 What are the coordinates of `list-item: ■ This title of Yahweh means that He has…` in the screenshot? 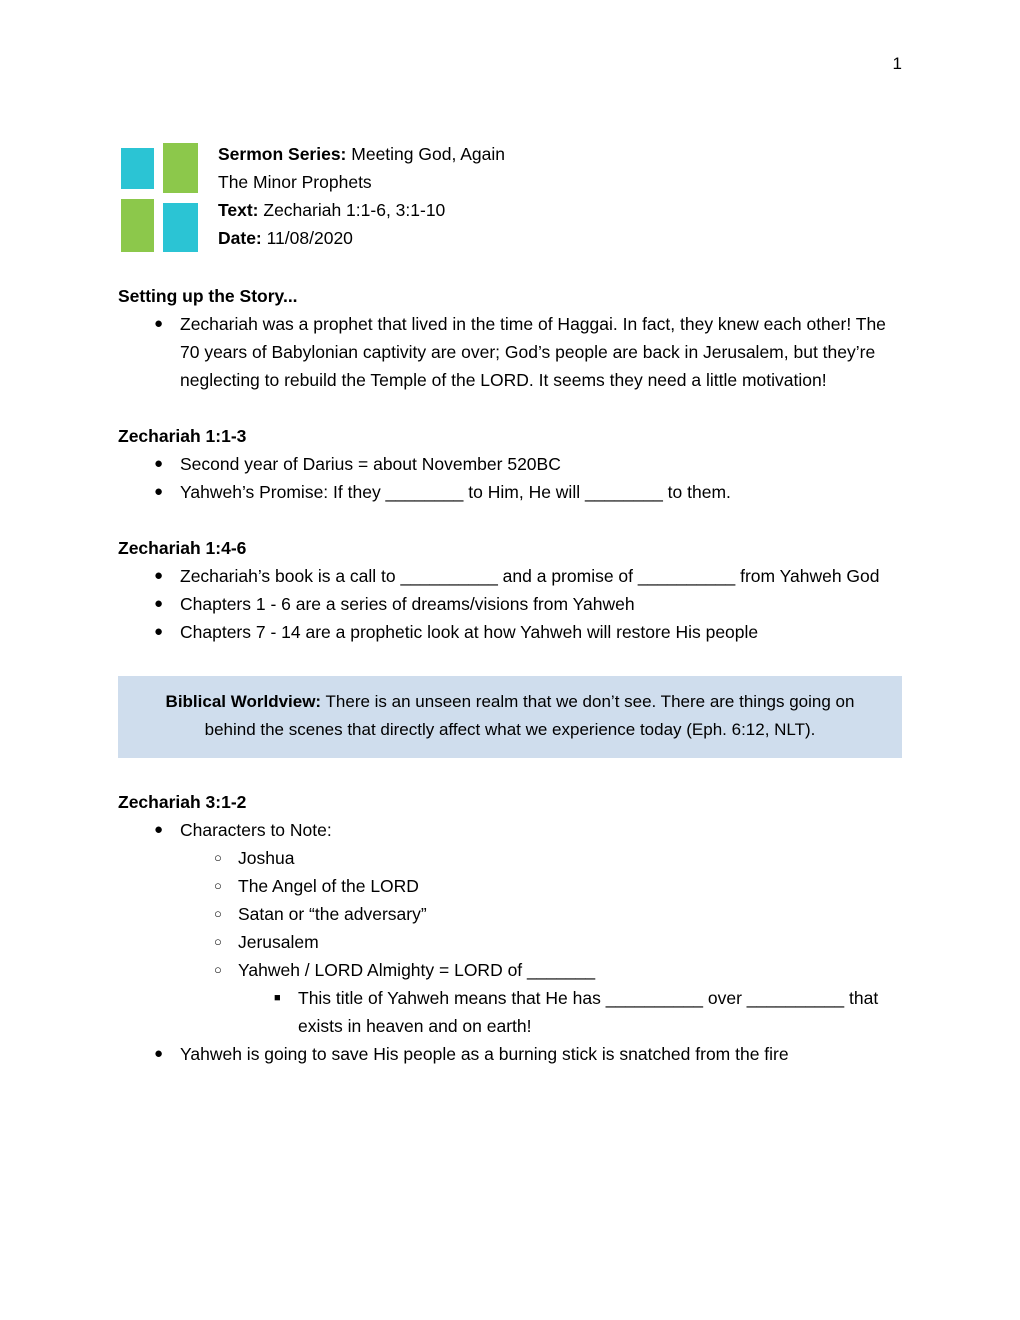 It's located at (570, 1012).